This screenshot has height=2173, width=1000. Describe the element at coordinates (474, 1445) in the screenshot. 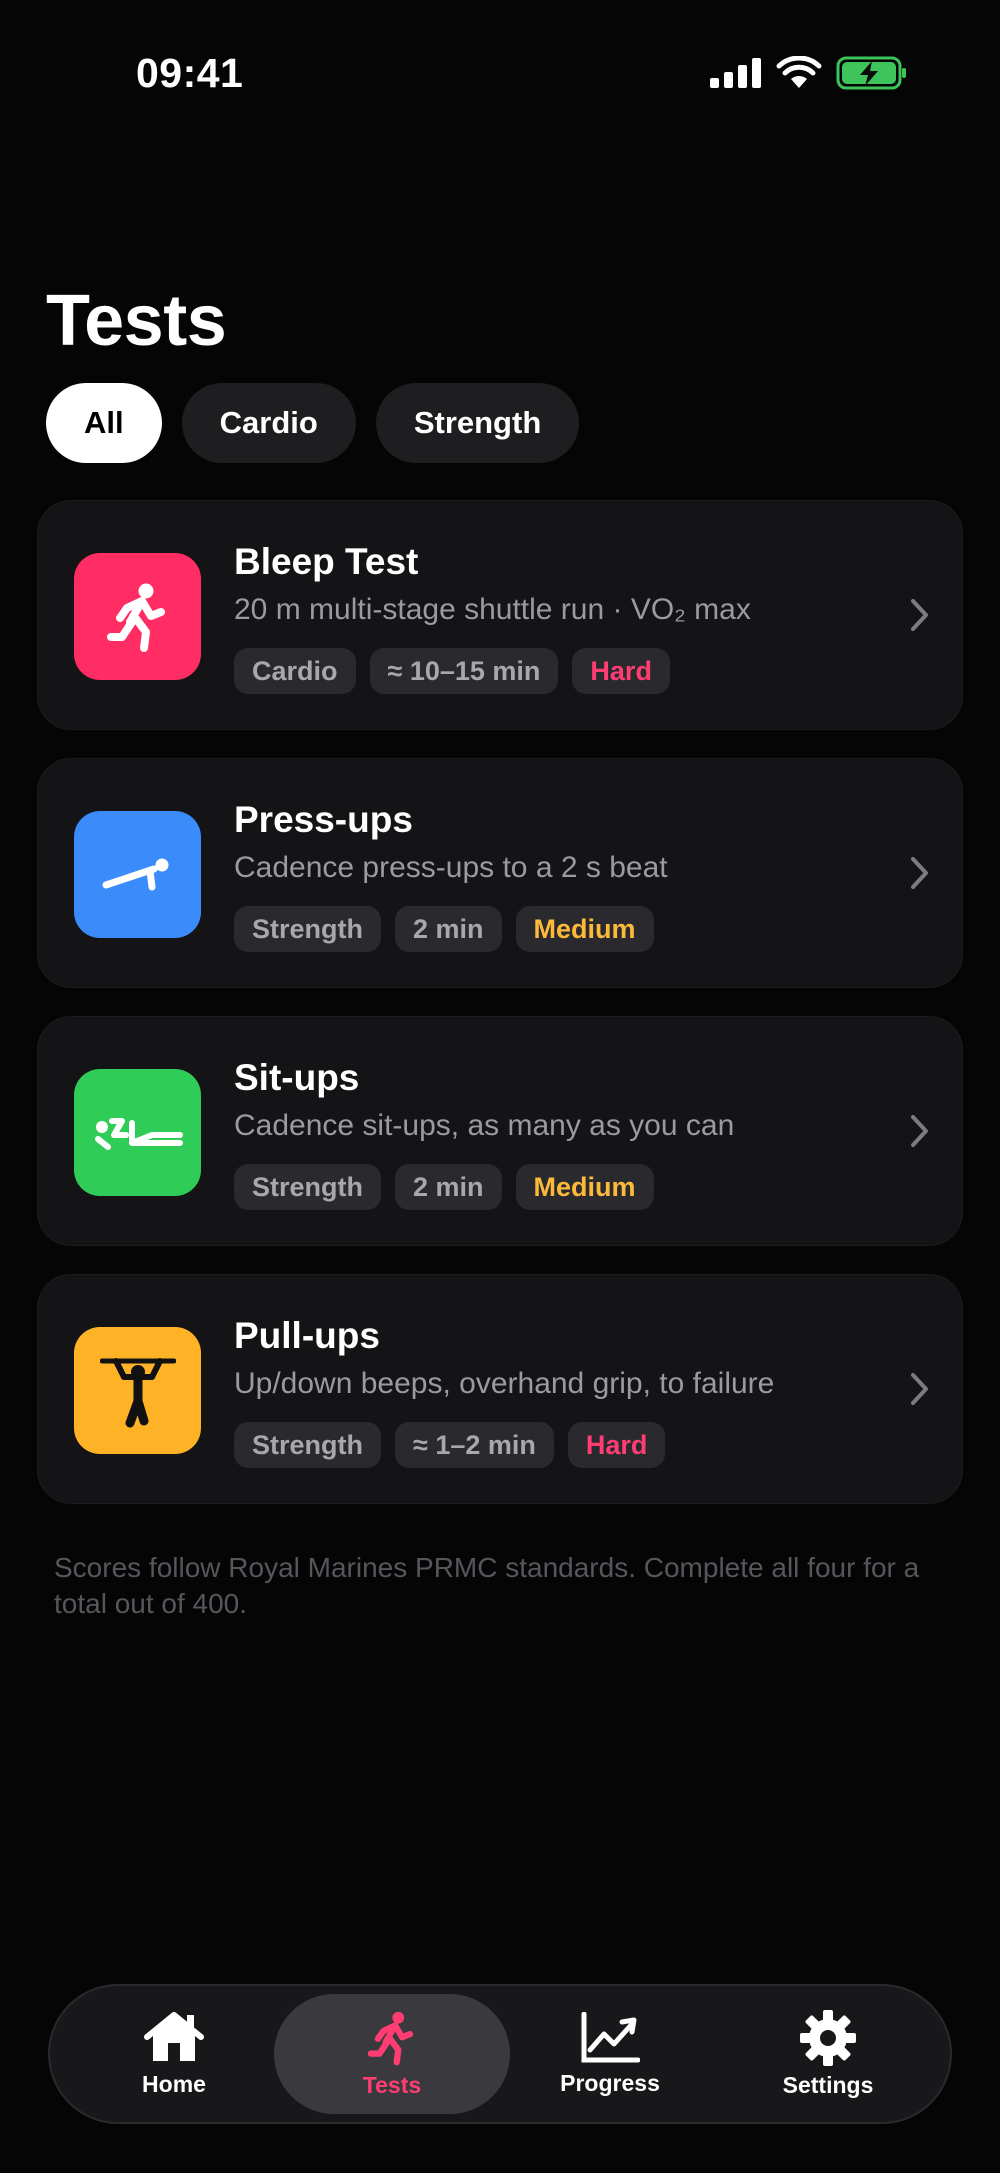

I see `duration-tag: ≈ 1–2 min` at that location.